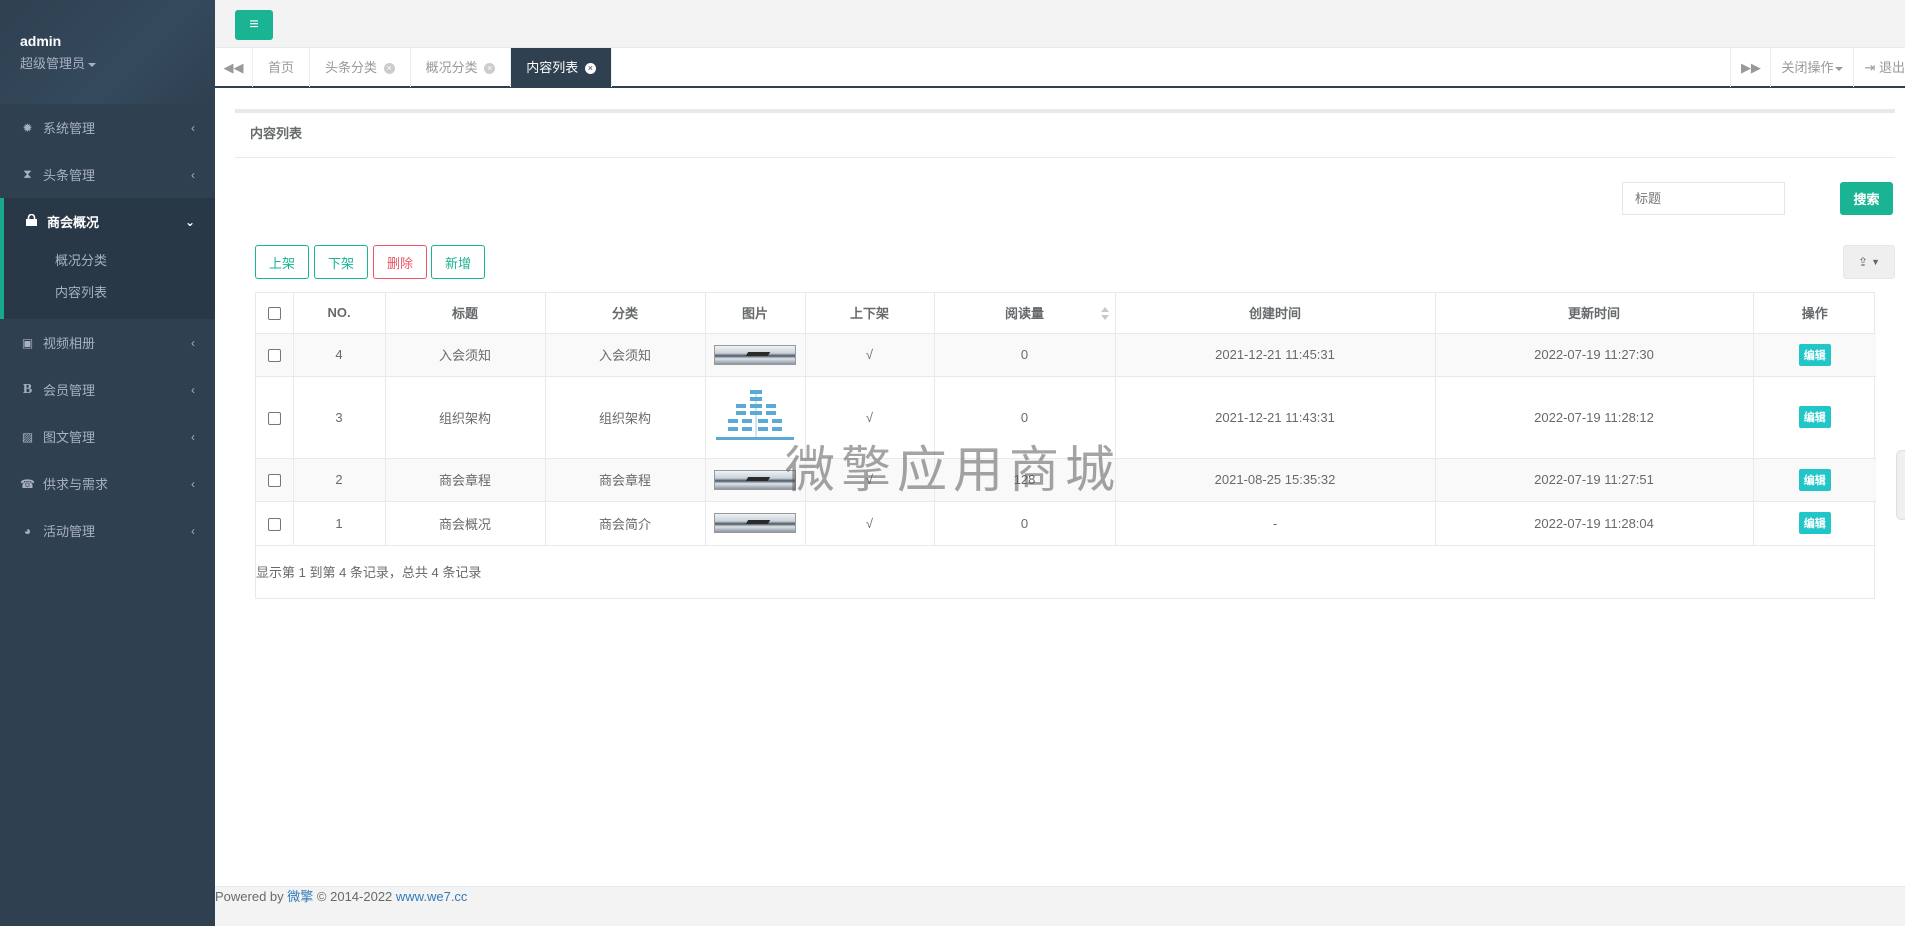 Image resolution: width=1905 pixels, height=926 pixels. What do you see at coordinates (625, 355) in the screenshot?
I see `cell-category: 入会须知` at bounding box center [625, 355].